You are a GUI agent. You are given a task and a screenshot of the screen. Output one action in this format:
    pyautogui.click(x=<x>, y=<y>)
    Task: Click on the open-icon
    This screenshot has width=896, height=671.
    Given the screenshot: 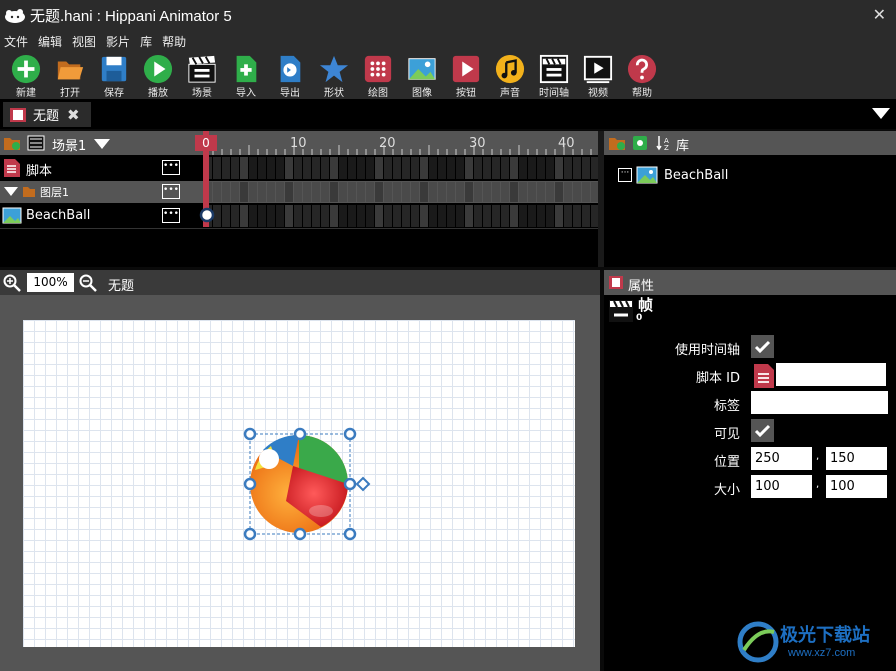 What is the action you would take?
    pyautogui.click(x=70, y=70)
    